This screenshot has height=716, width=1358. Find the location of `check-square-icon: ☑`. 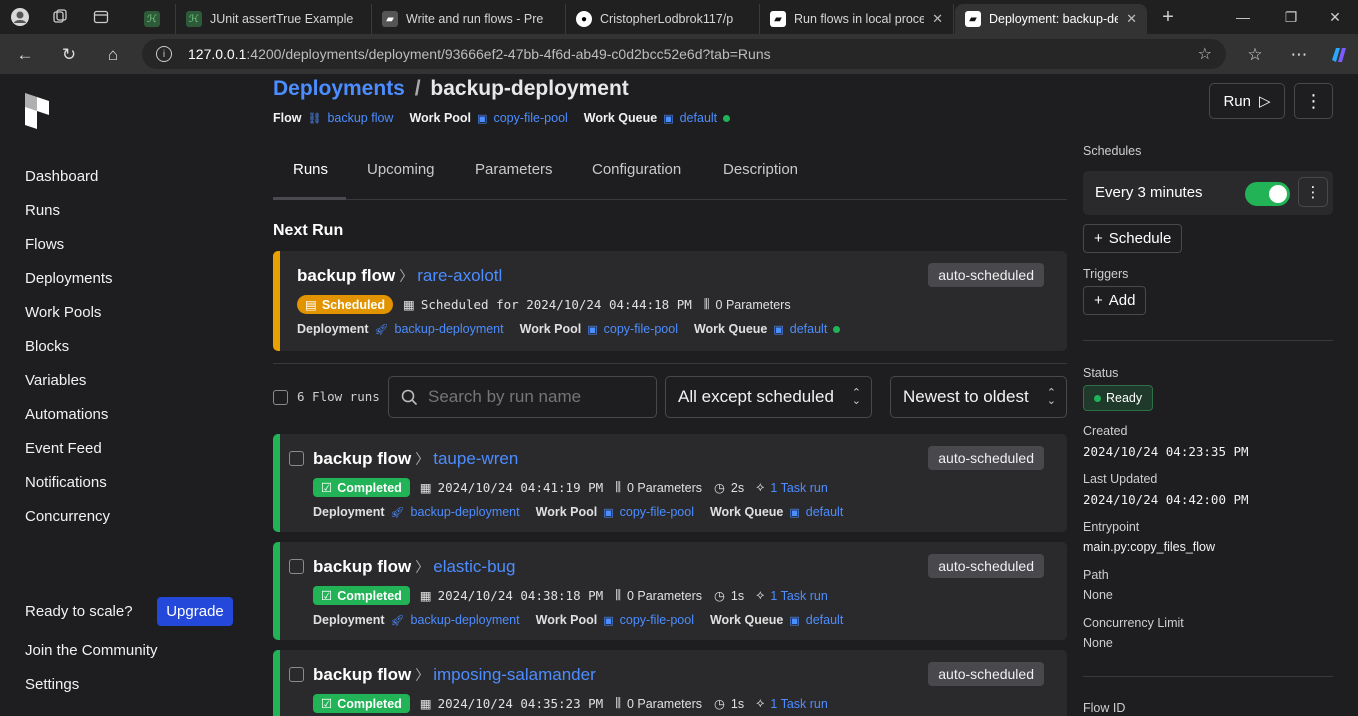

check-square-icon: ☑ is located at coordinates (327, 704).